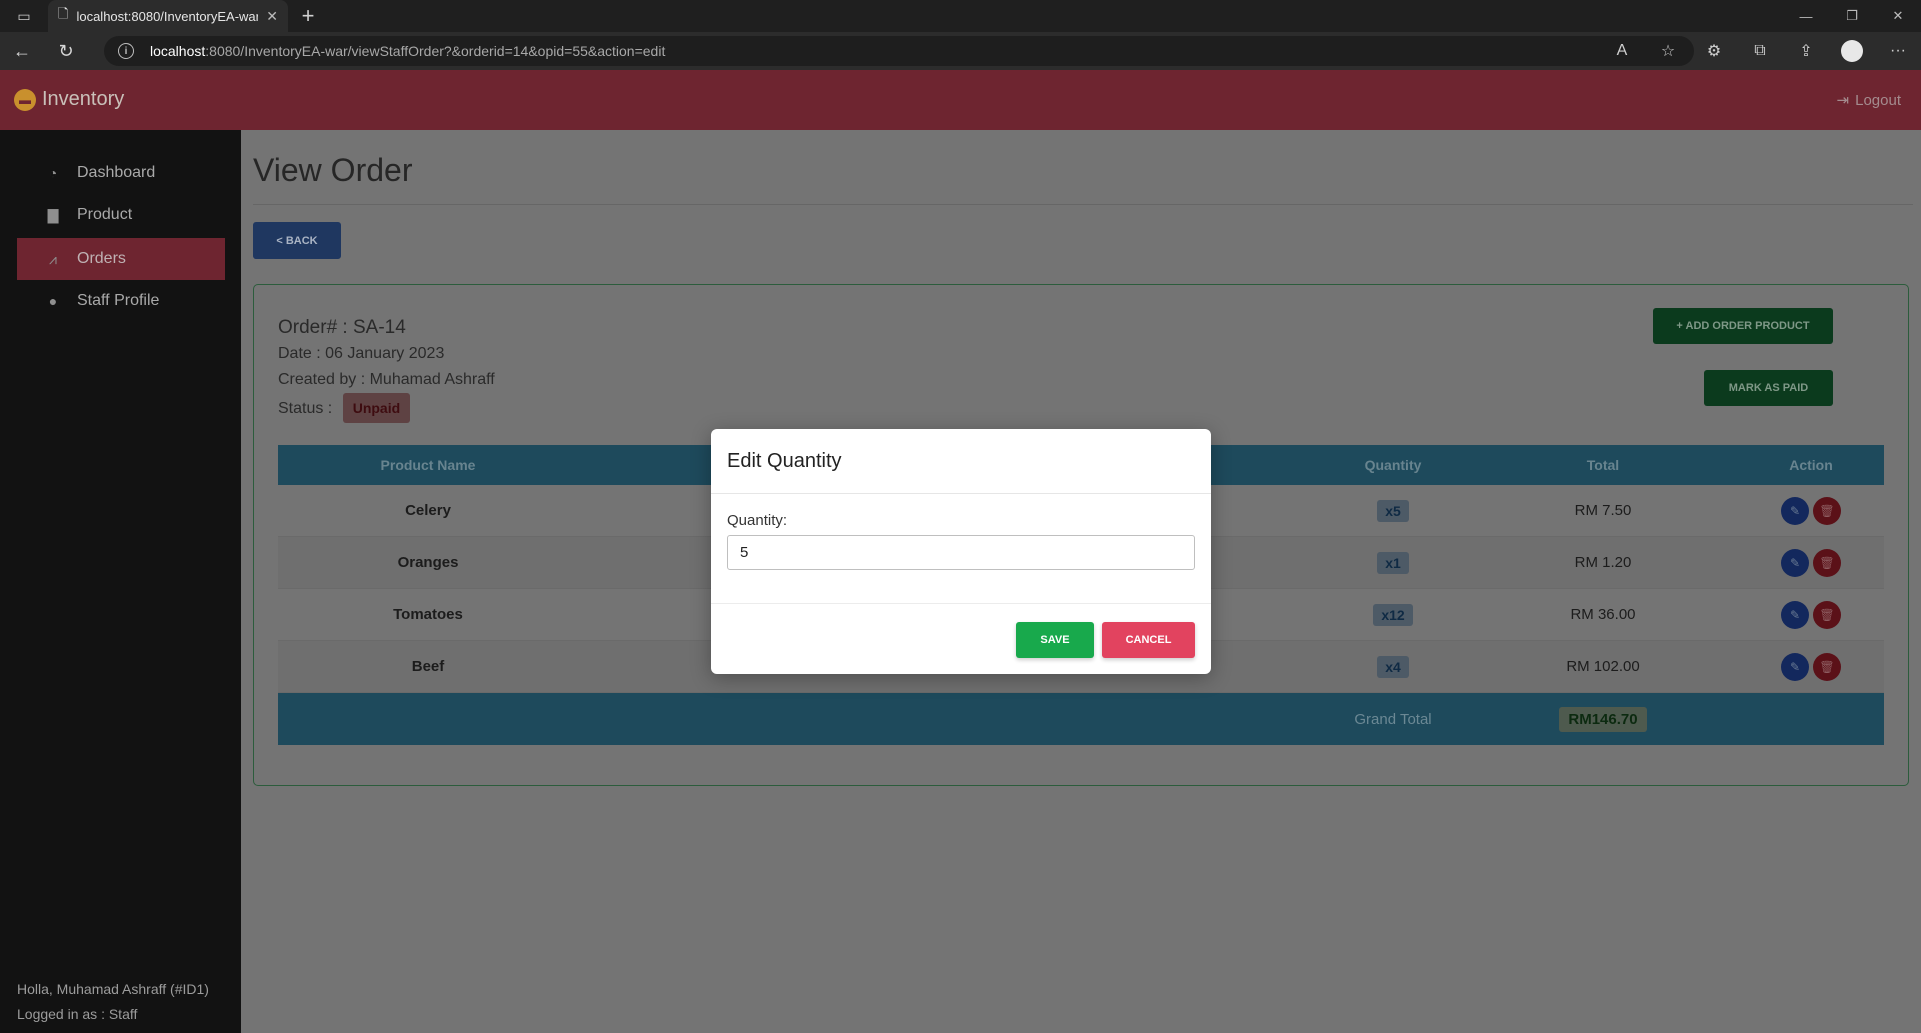 The width and height of the screenshot is (1921, 1033). I want to click on page-icon: 🗋, so click(63, 13).